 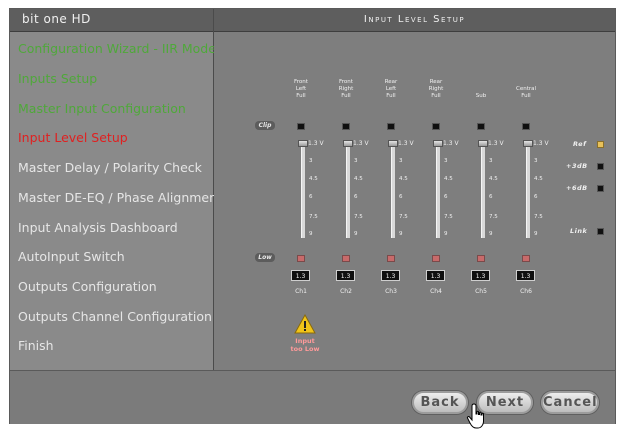 I want to click on channel-name: Ch1, so click(x=301, y=291).